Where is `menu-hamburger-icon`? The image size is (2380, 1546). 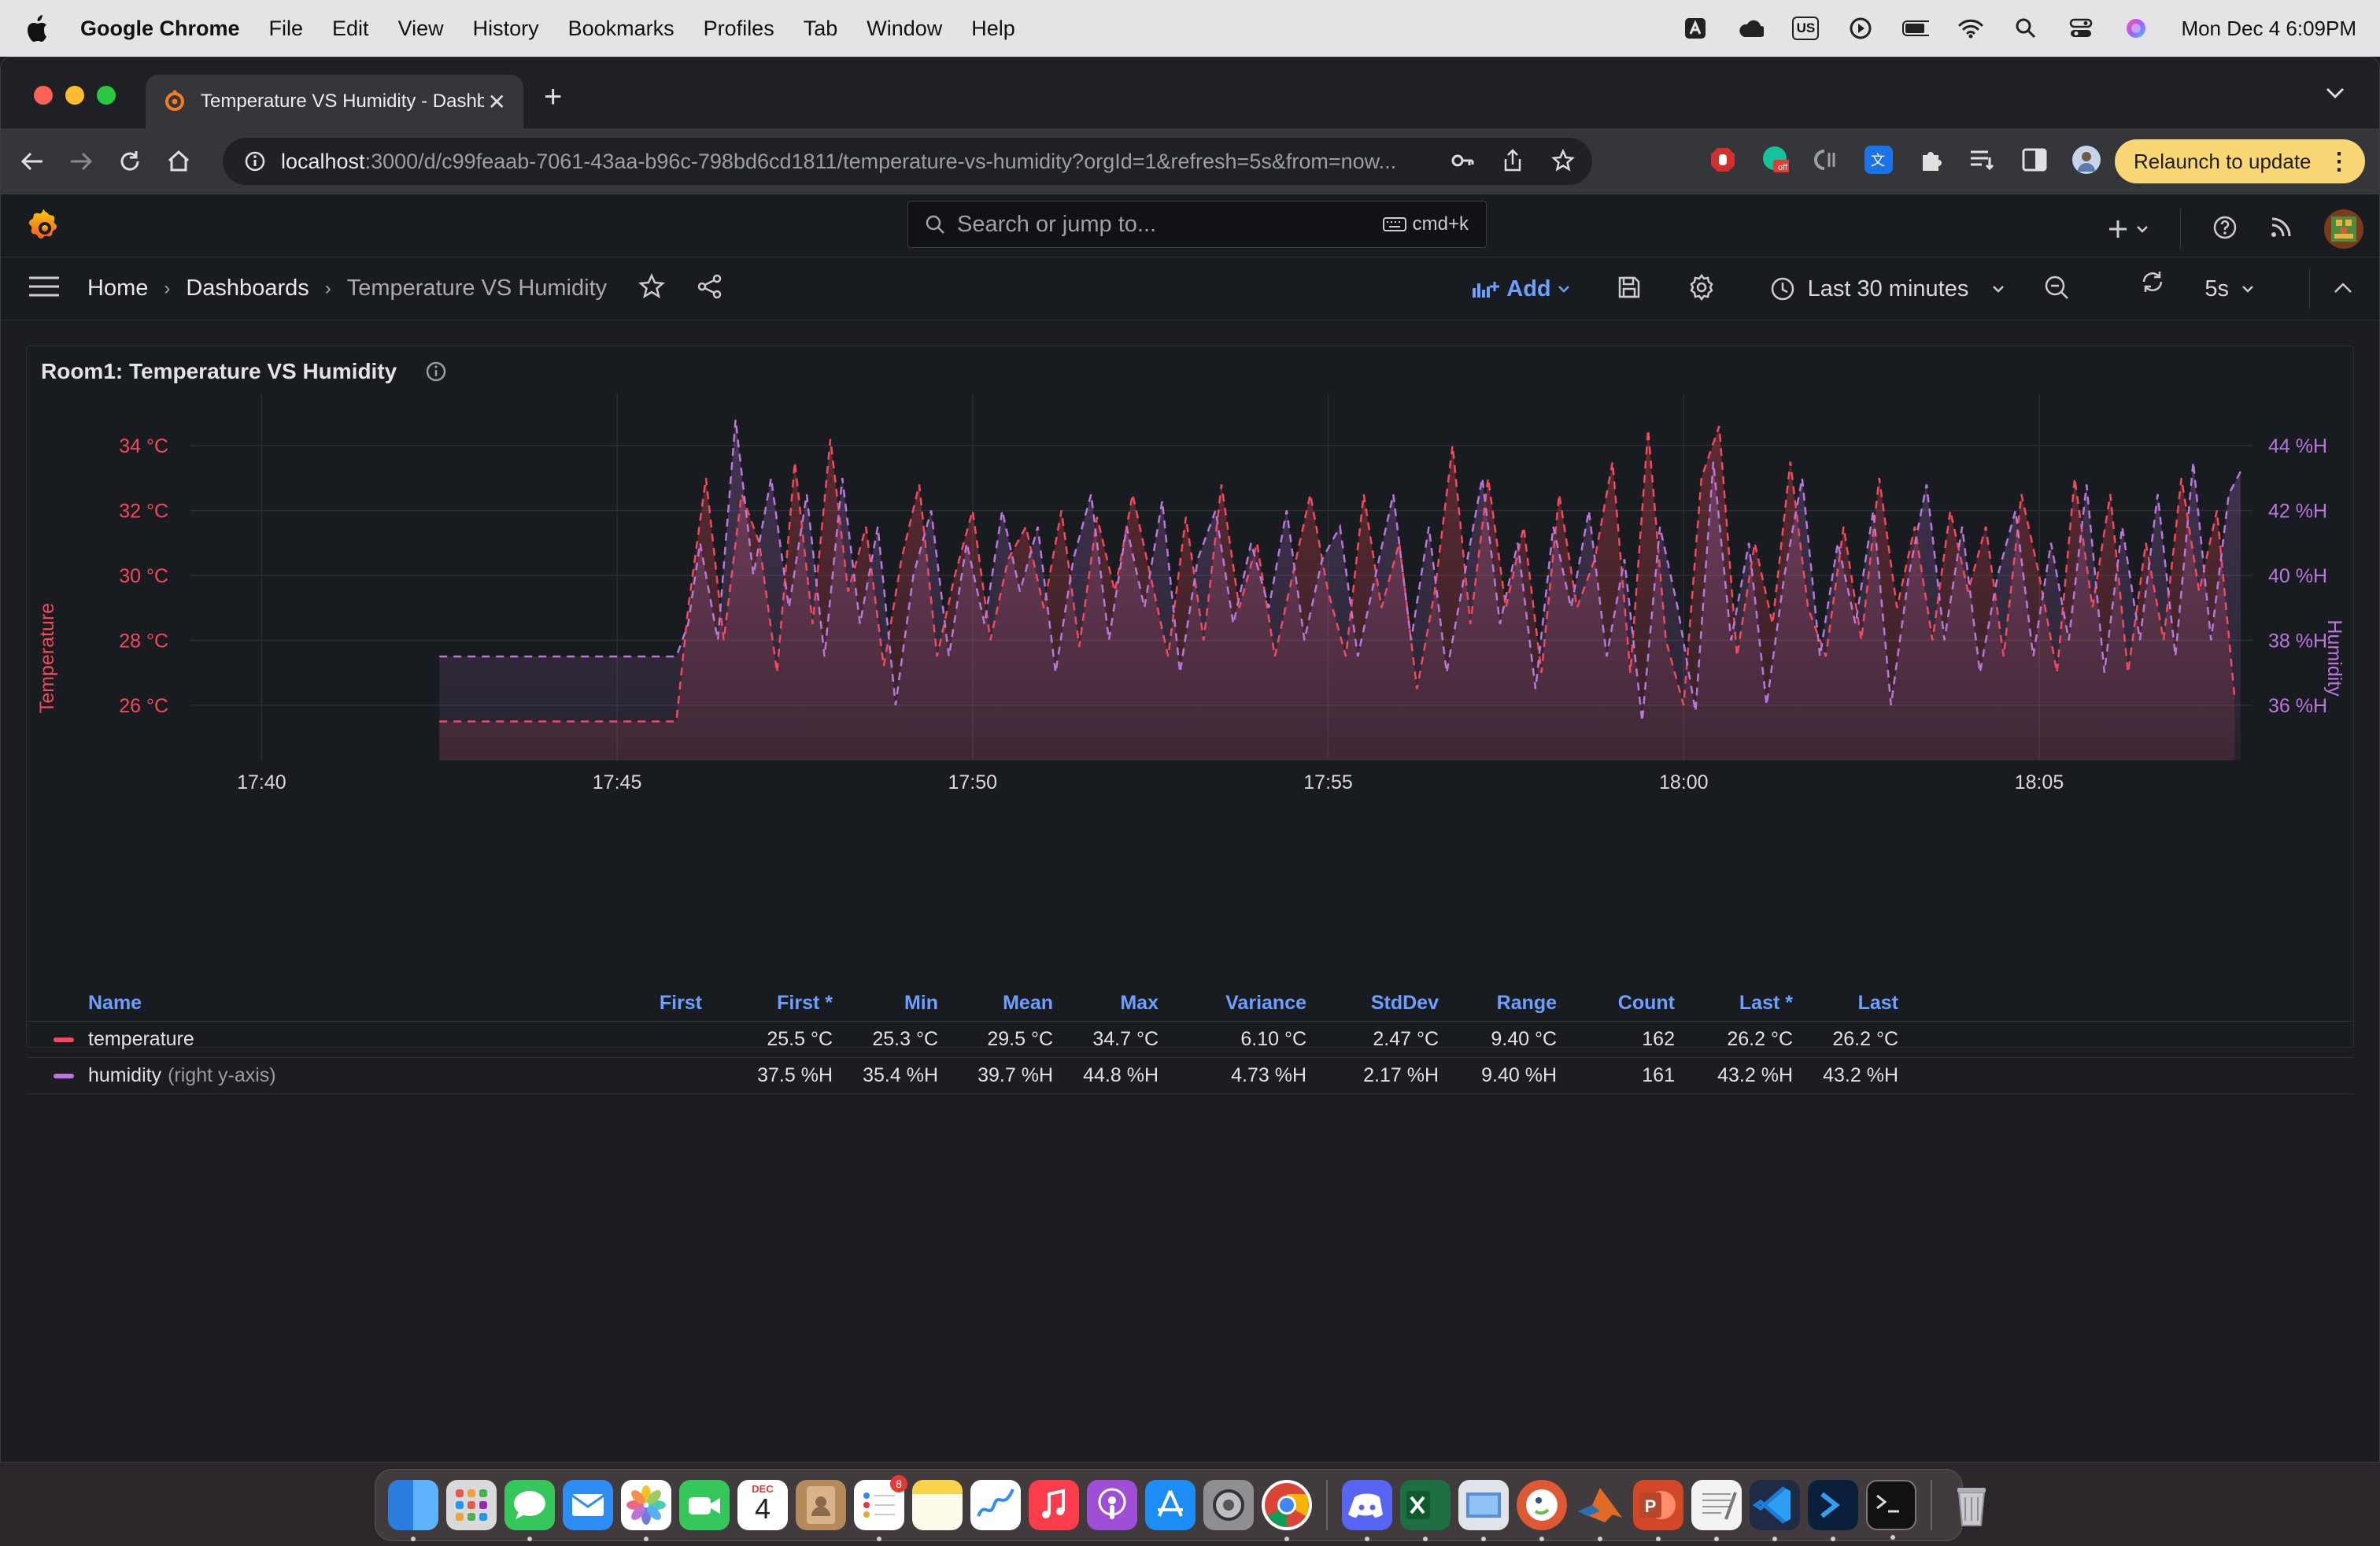 menu-hamburger-icon is located at coordinates (44, 288).